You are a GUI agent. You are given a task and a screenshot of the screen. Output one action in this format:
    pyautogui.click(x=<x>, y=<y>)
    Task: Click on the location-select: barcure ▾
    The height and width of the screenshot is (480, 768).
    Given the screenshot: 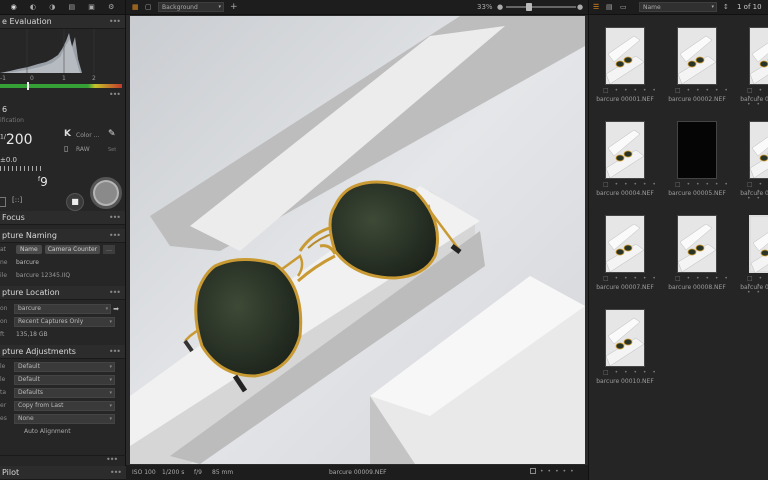 What is the action you would take?
    pyautogui.click(x=63, y=308)
    